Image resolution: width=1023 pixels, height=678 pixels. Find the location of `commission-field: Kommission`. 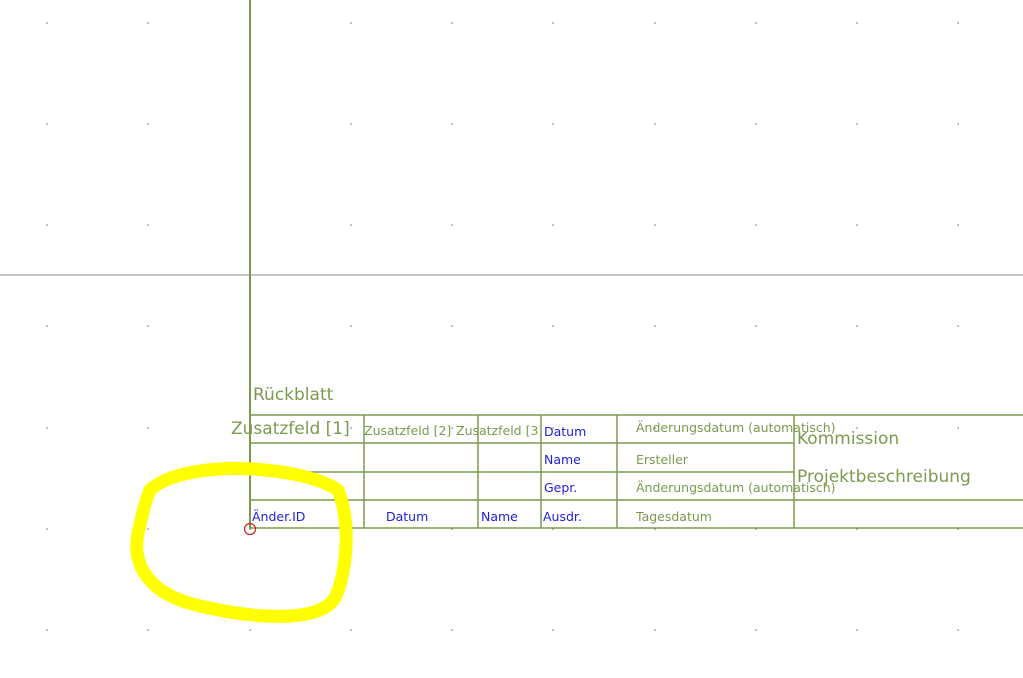

commission-field: Kommission is located at coordinates (848, 439).